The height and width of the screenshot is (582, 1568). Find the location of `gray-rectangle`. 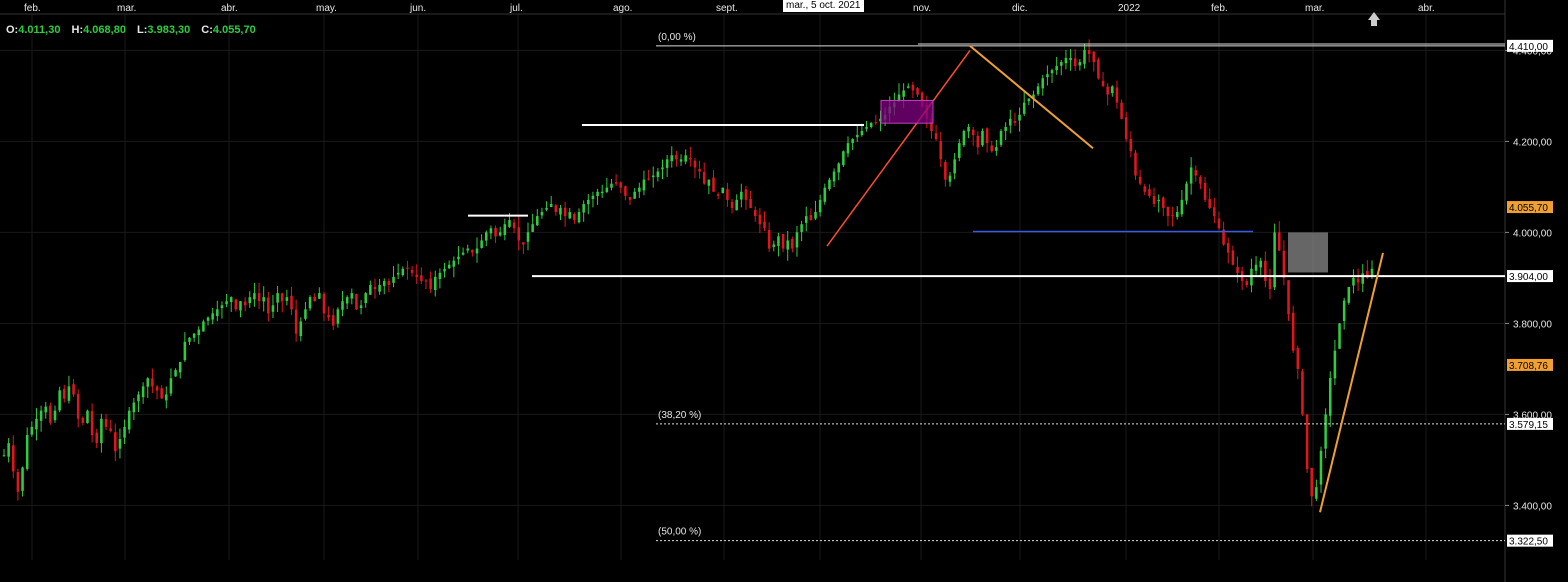

gray-rectangle is located at coordinates (1308, 252).